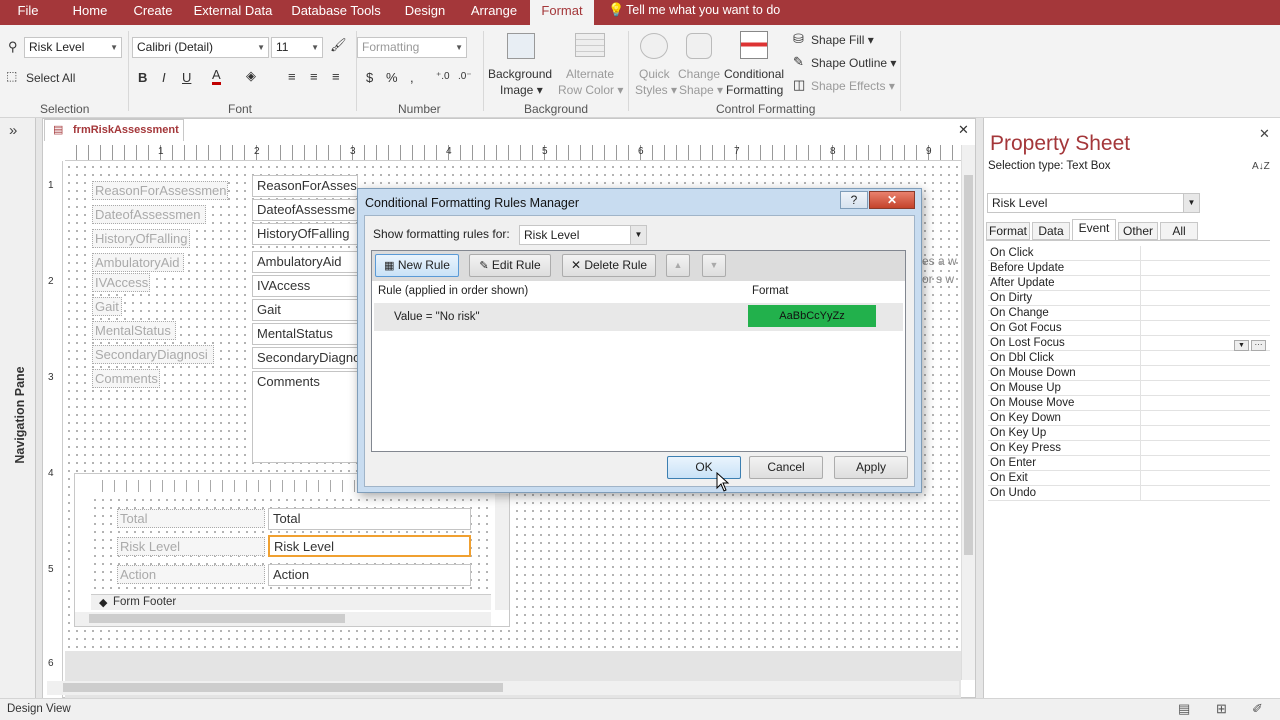 The height and width of the screenshot is (720, 1280). Describe the element at coordinates (1264, 134) in the screenshot. I see `property-sheet-close-button: ✕` at that location.